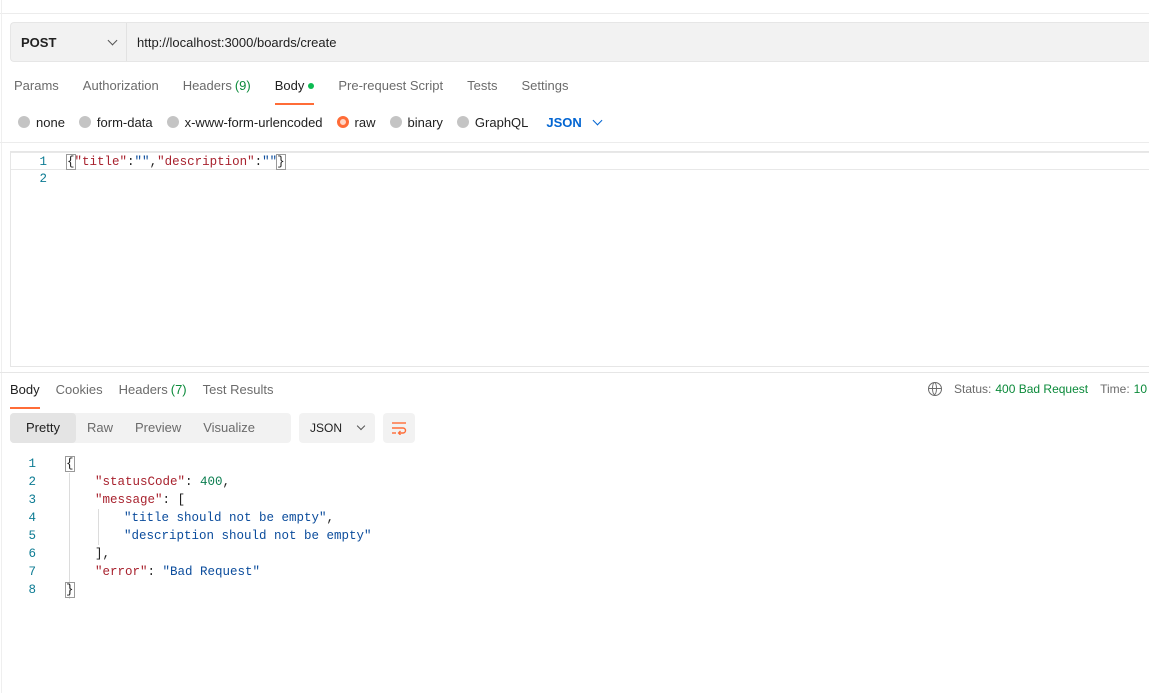  I want to click on tab-label: Test Results, so click(238, 389).